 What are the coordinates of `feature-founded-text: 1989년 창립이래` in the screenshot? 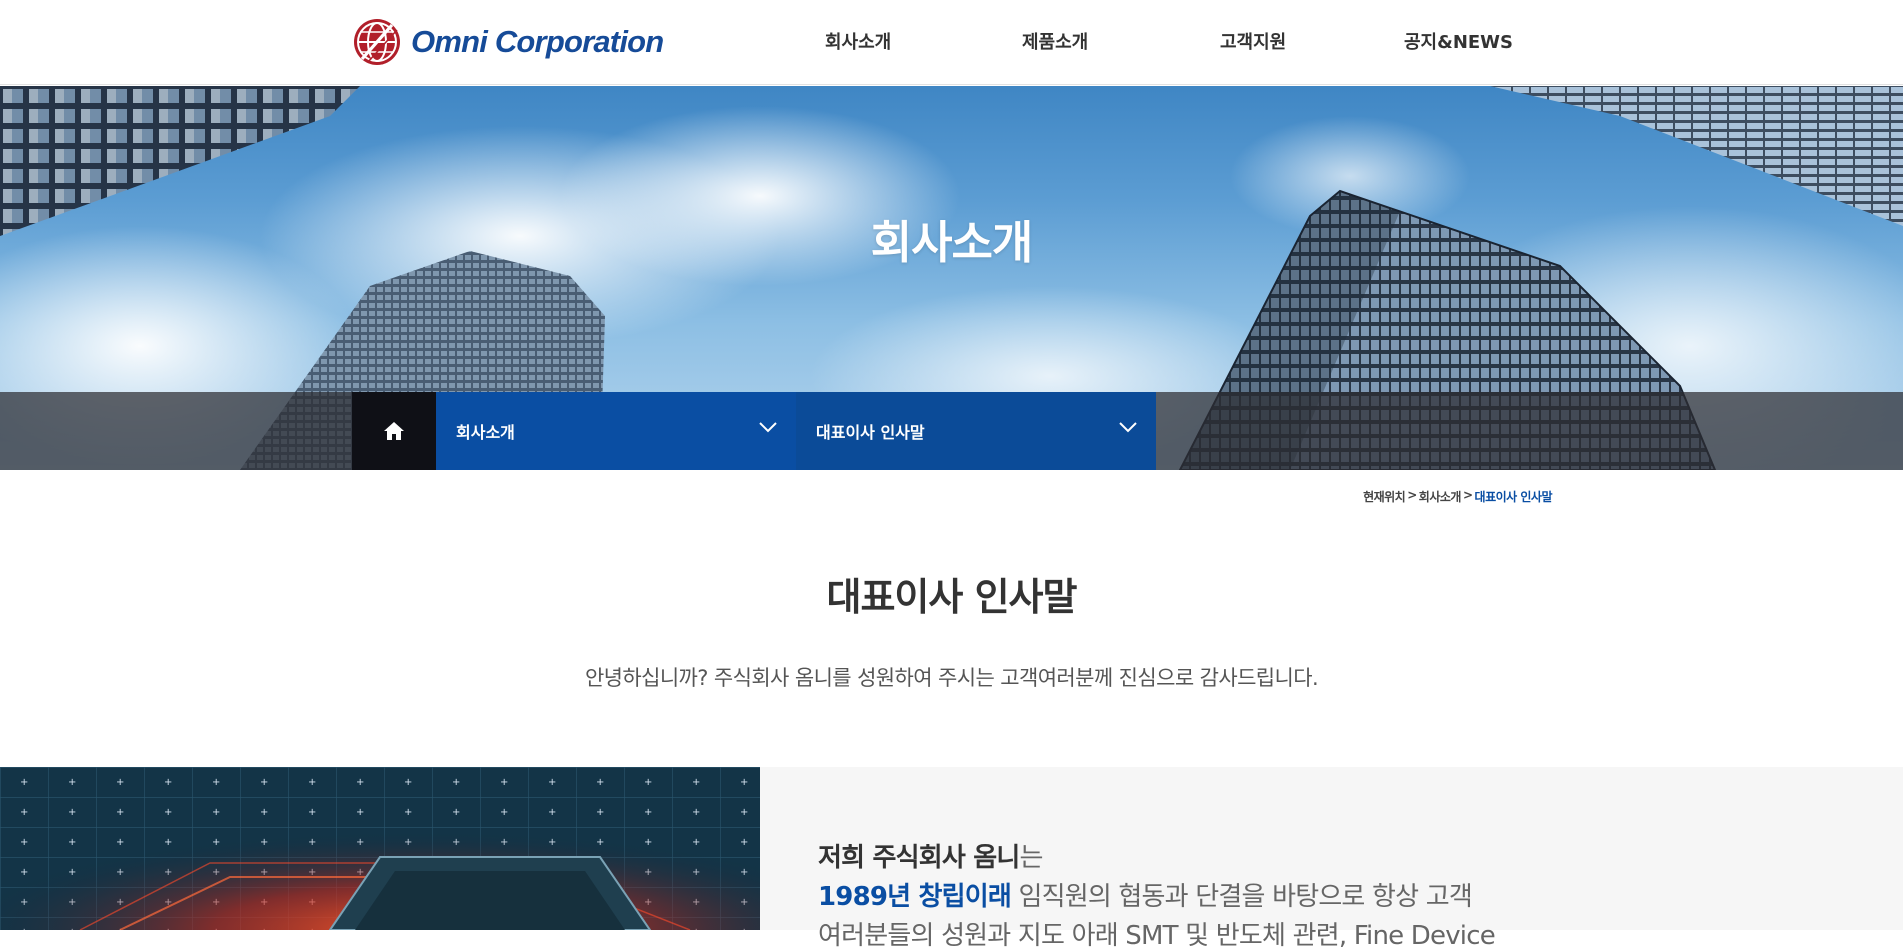 It's located at (915, 897).